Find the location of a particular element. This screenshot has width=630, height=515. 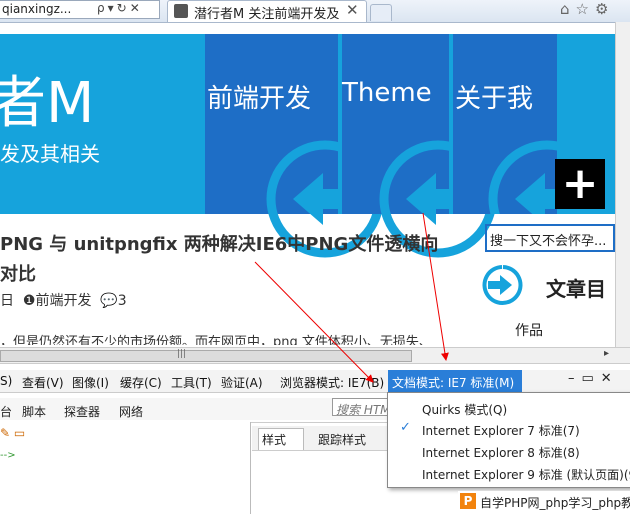

toc-item: 作品 is located at coordinates (529, 330).